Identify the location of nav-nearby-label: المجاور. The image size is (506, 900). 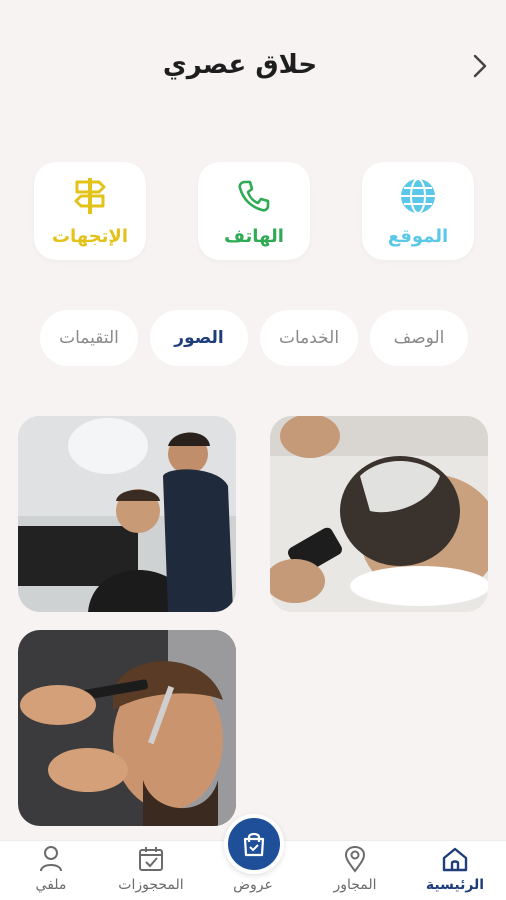
(355, 885).